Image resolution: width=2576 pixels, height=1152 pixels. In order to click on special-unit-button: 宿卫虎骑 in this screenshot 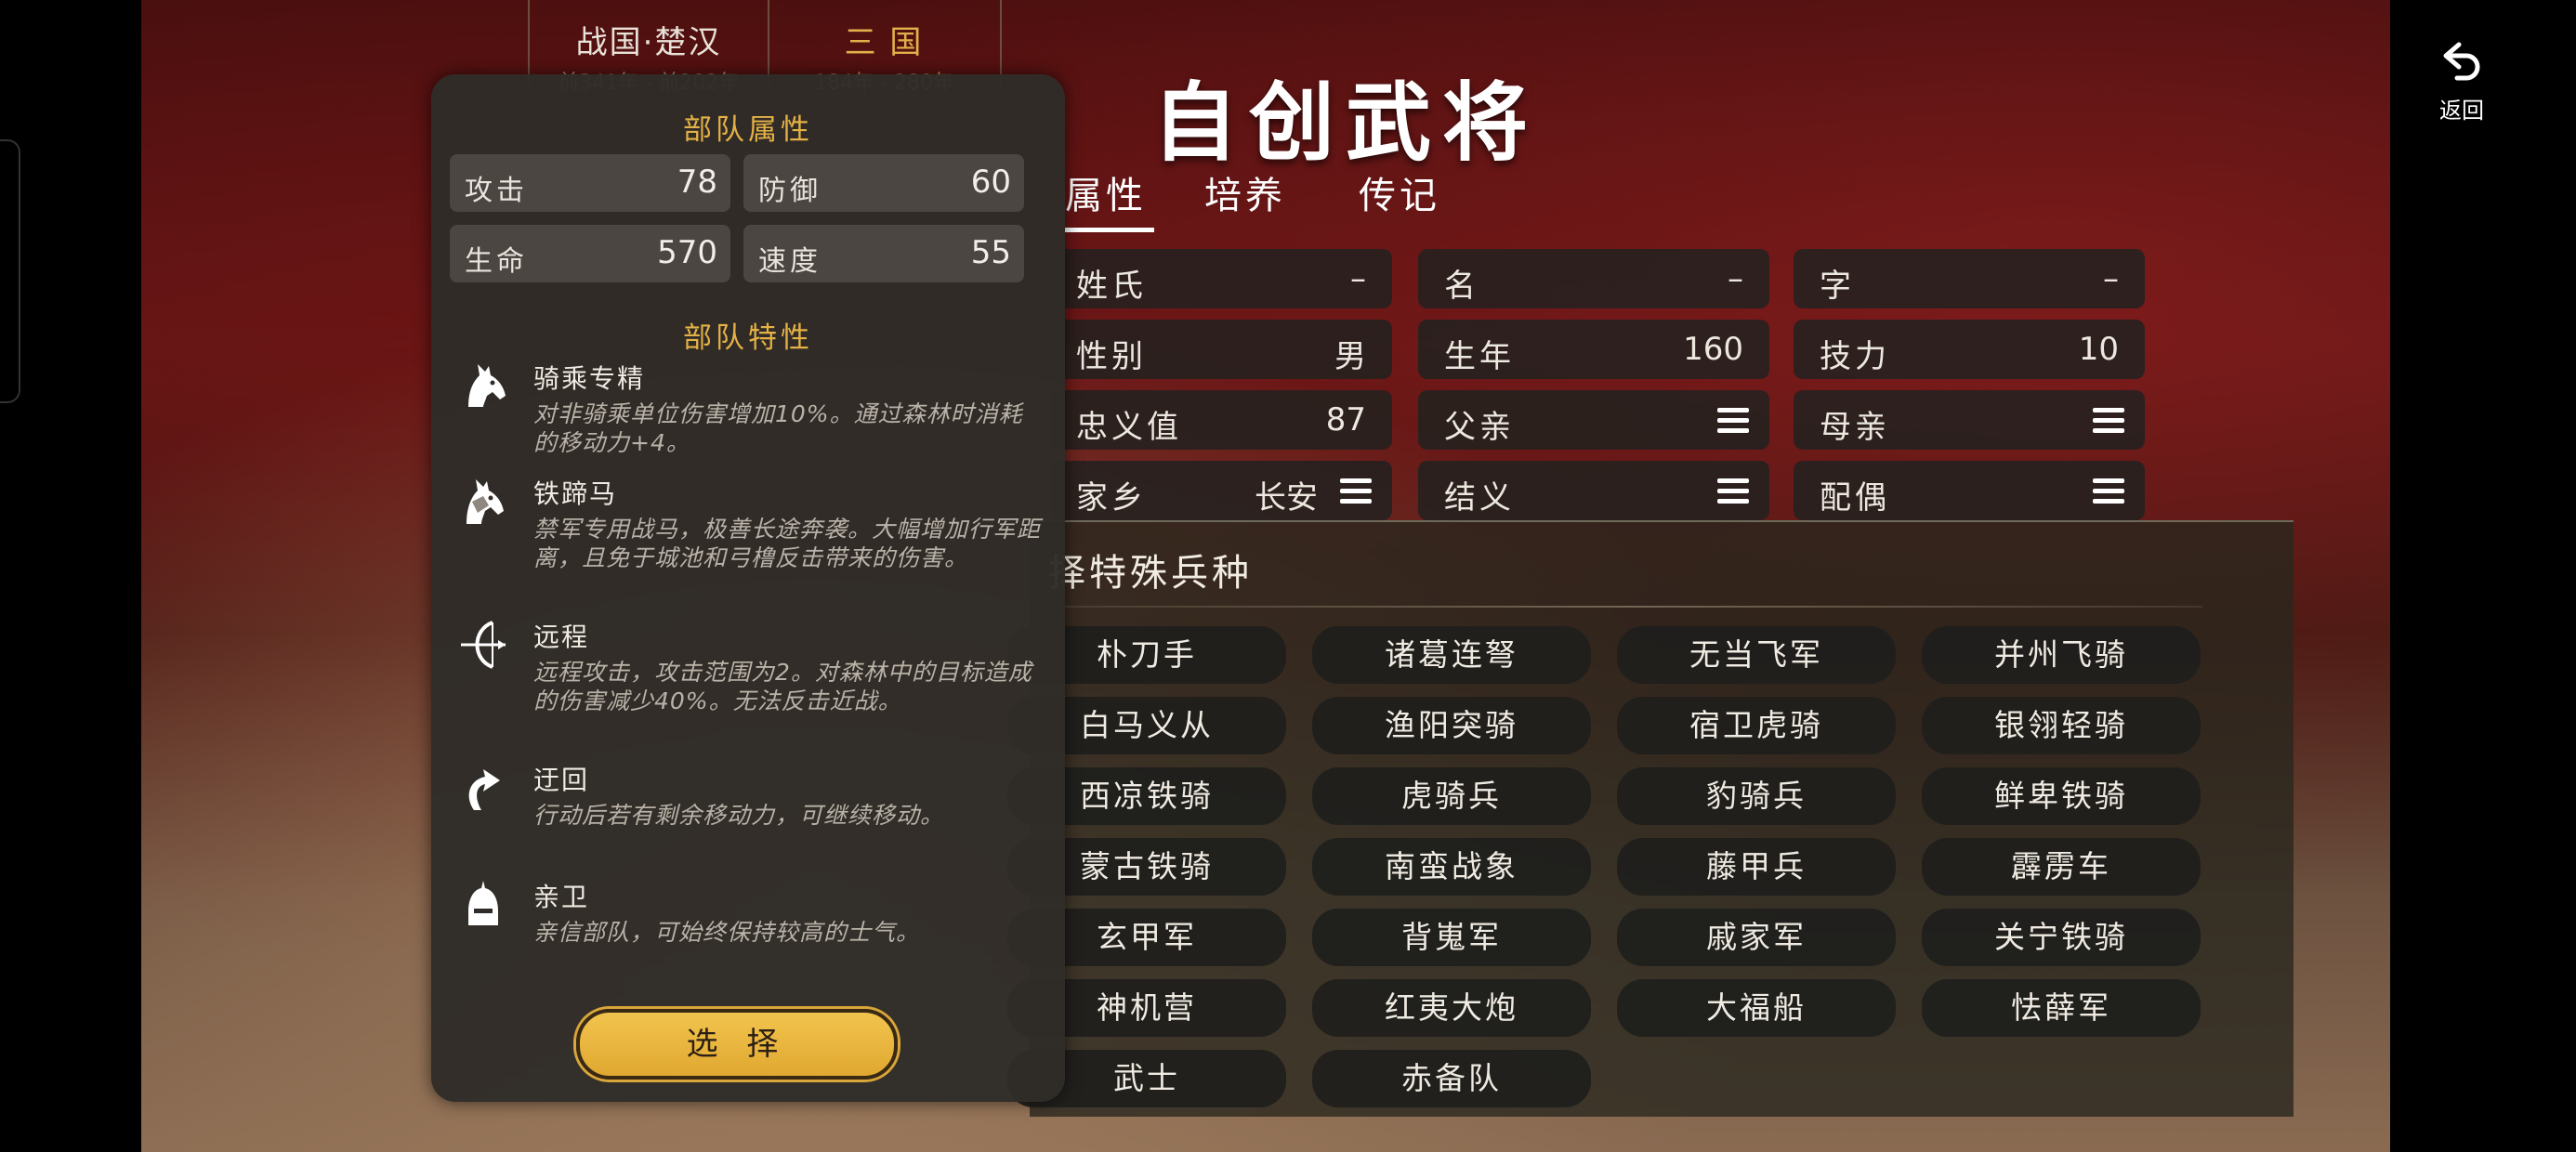, I will do `click(1756, 725)`.